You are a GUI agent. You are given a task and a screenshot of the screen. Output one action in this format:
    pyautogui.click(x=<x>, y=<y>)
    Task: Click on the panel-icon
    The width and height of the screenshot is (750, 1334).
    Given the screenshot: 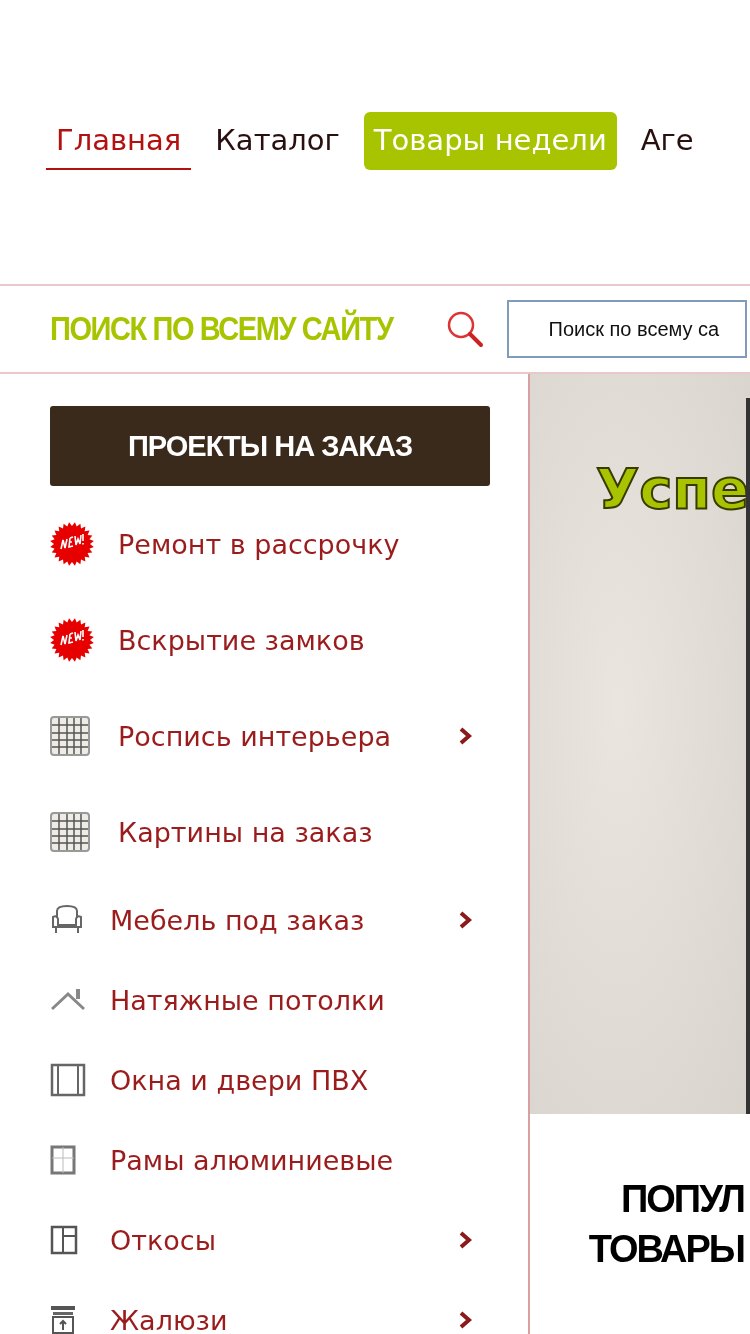 What is the action you would take?
    pyautogui.click(x=64, y=1240)
    